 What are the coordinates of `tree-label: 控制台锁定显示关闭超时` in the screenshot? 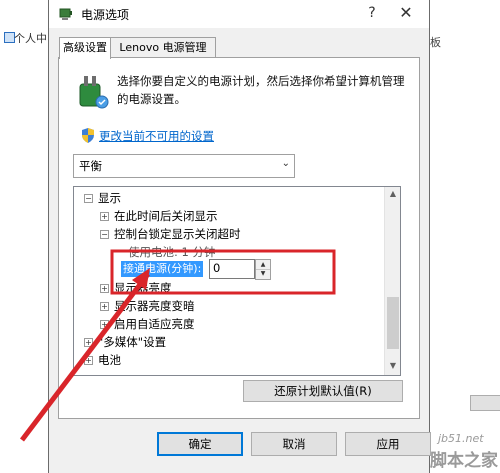 It's located at (177, 234).